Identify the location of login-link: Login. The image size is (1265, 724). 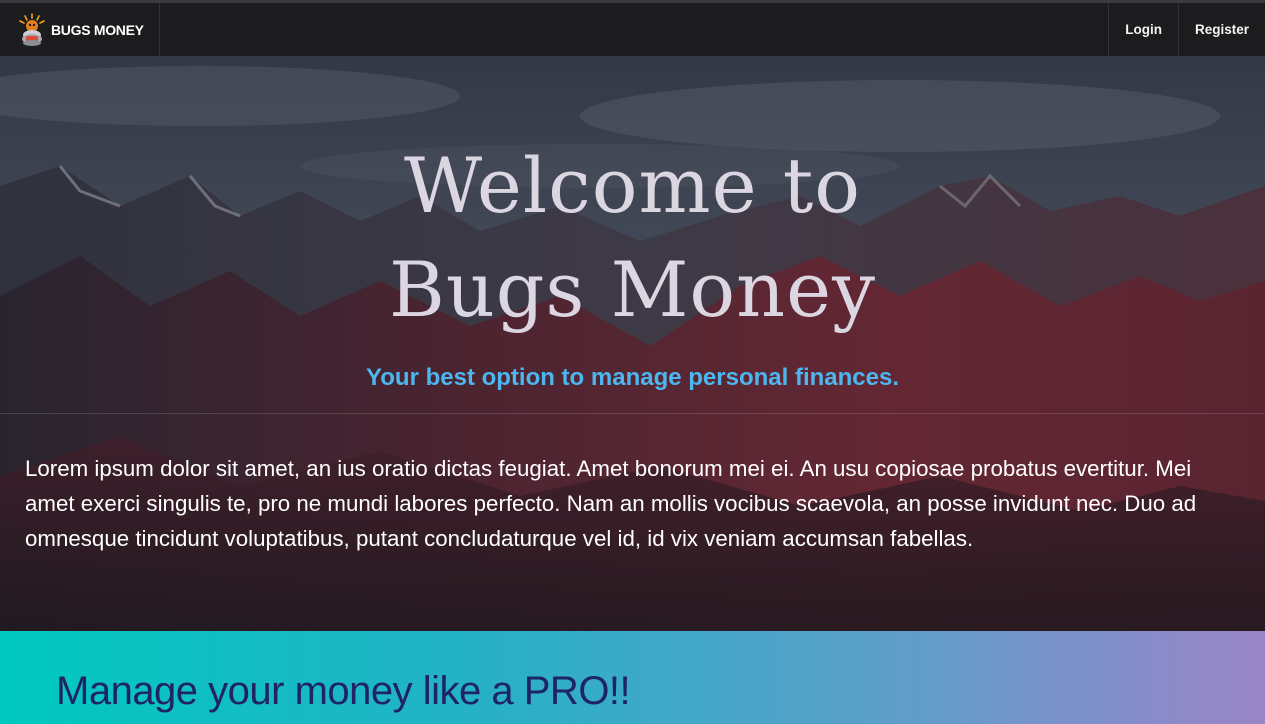
(1143, 29).